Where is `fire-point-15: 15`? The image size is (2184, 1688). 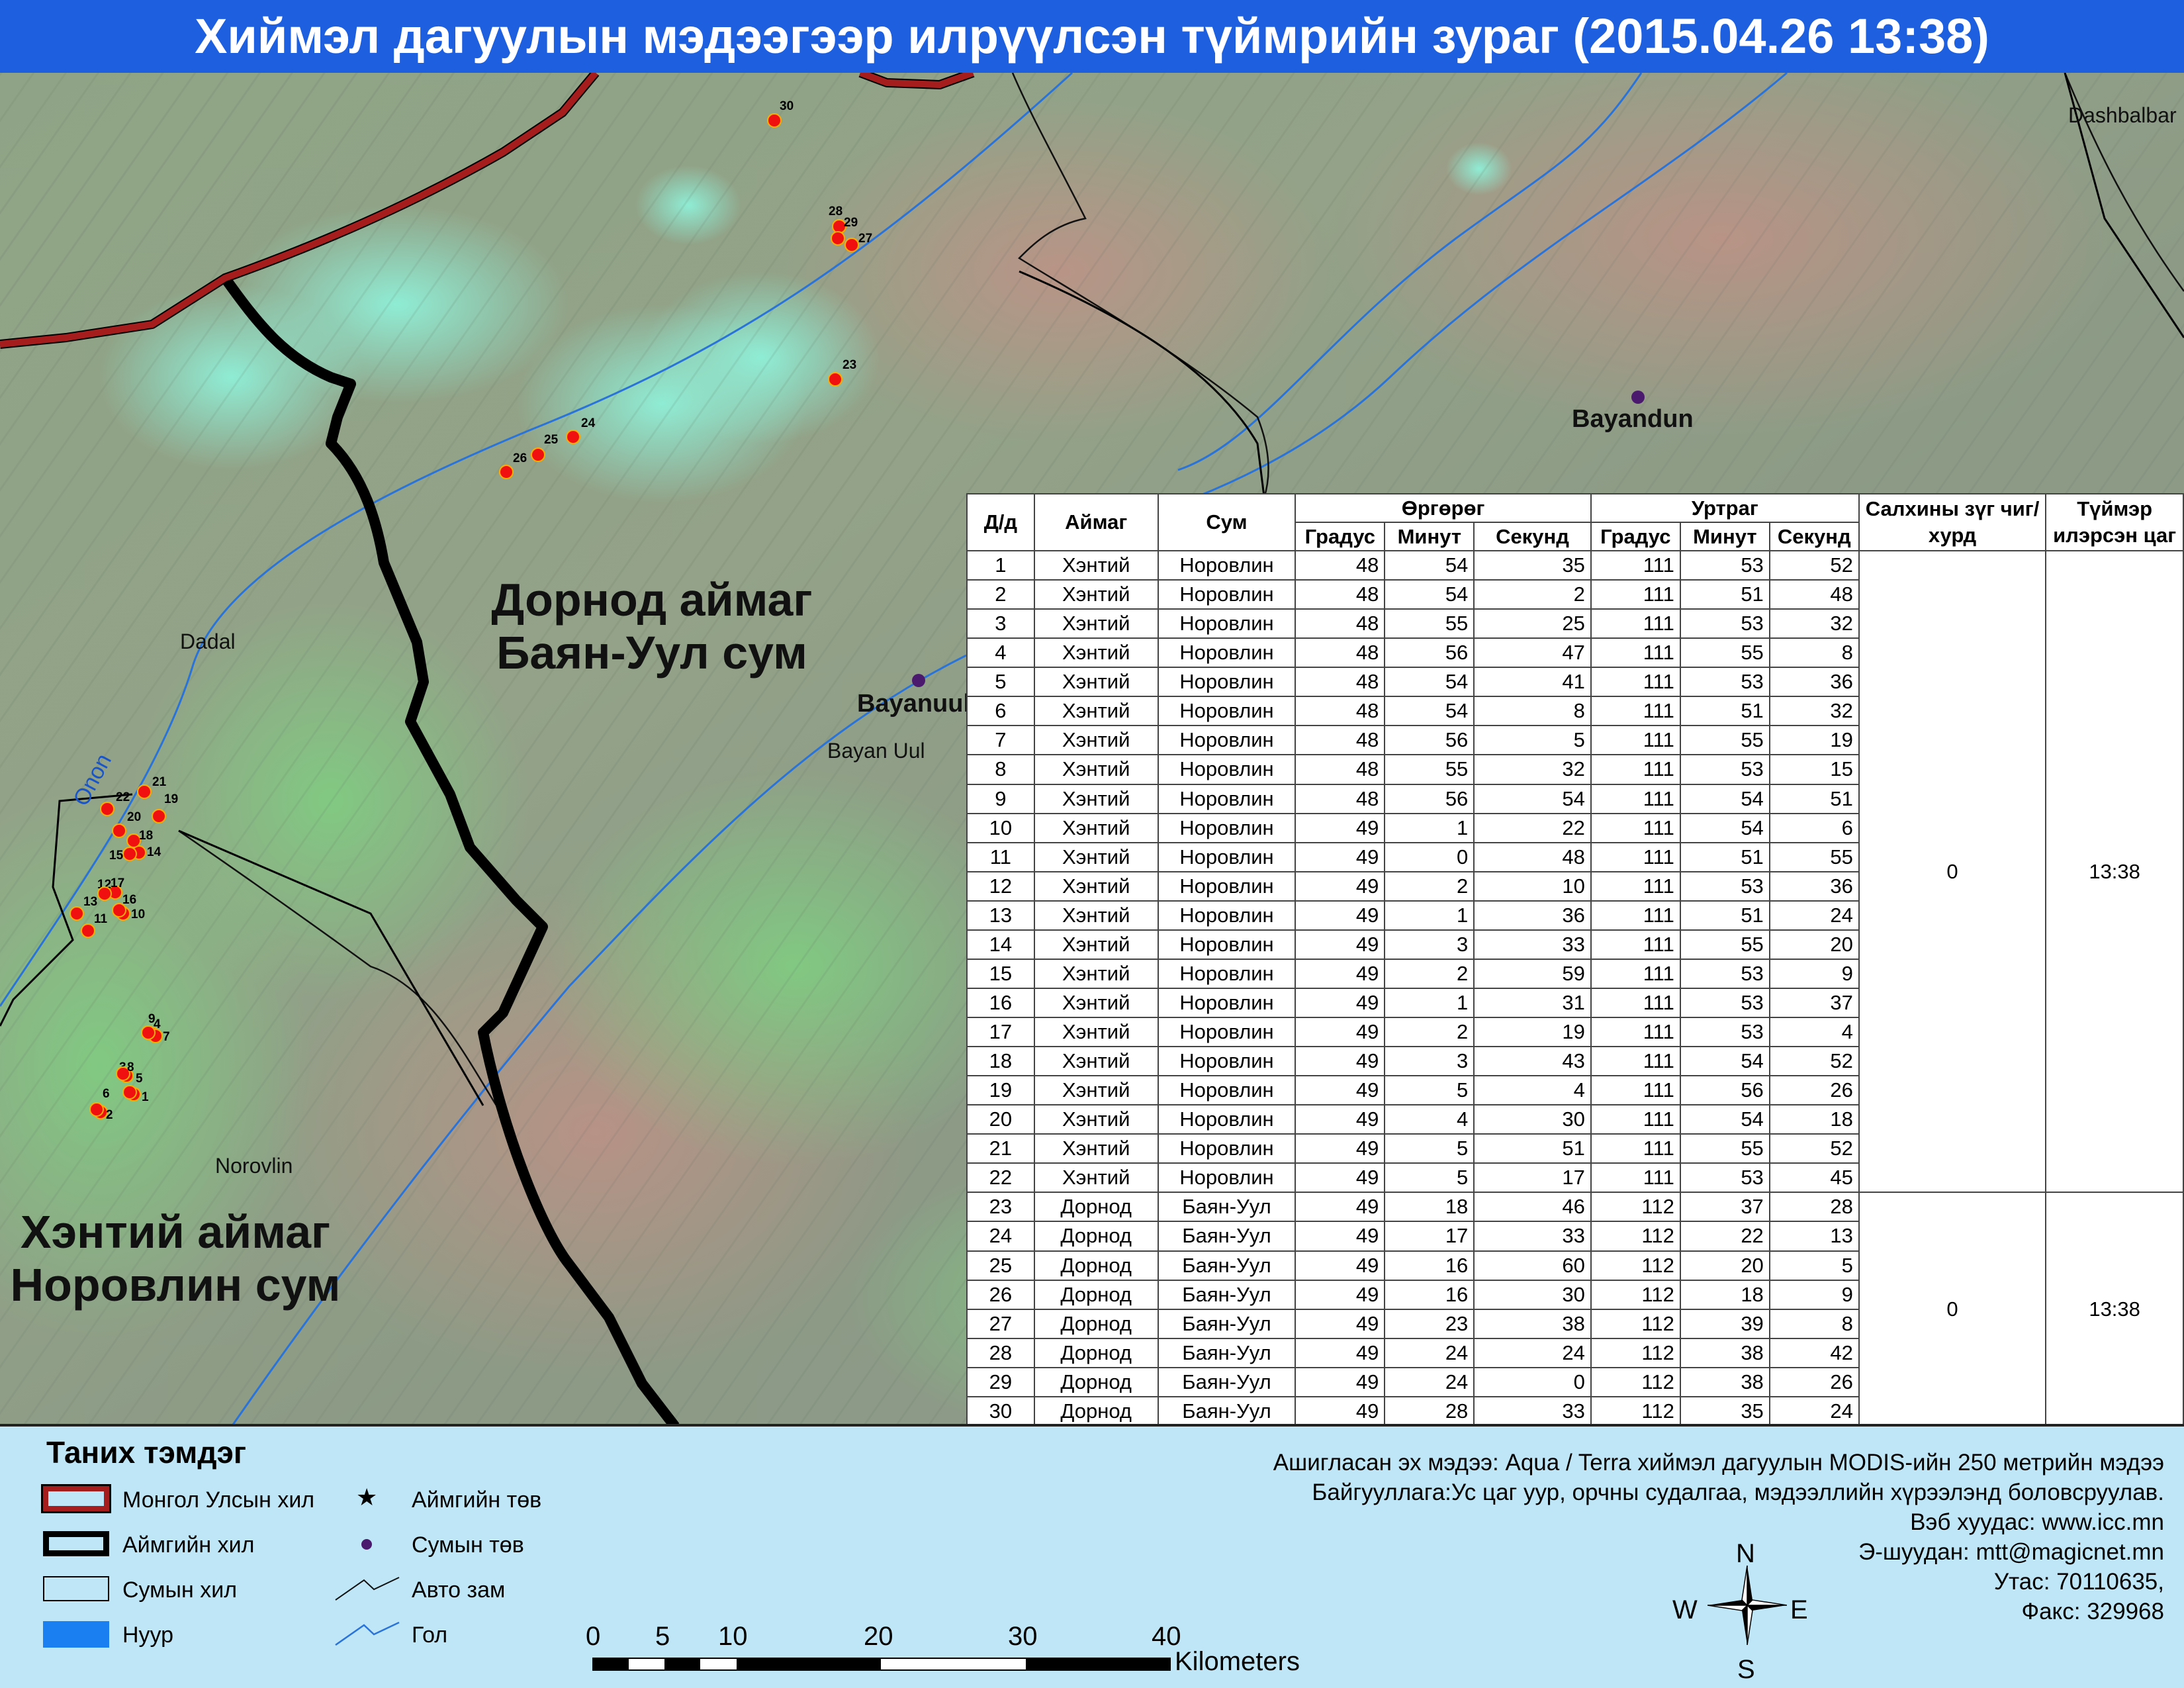 fire-point-15: 15 is located at coordinates (123, 855).